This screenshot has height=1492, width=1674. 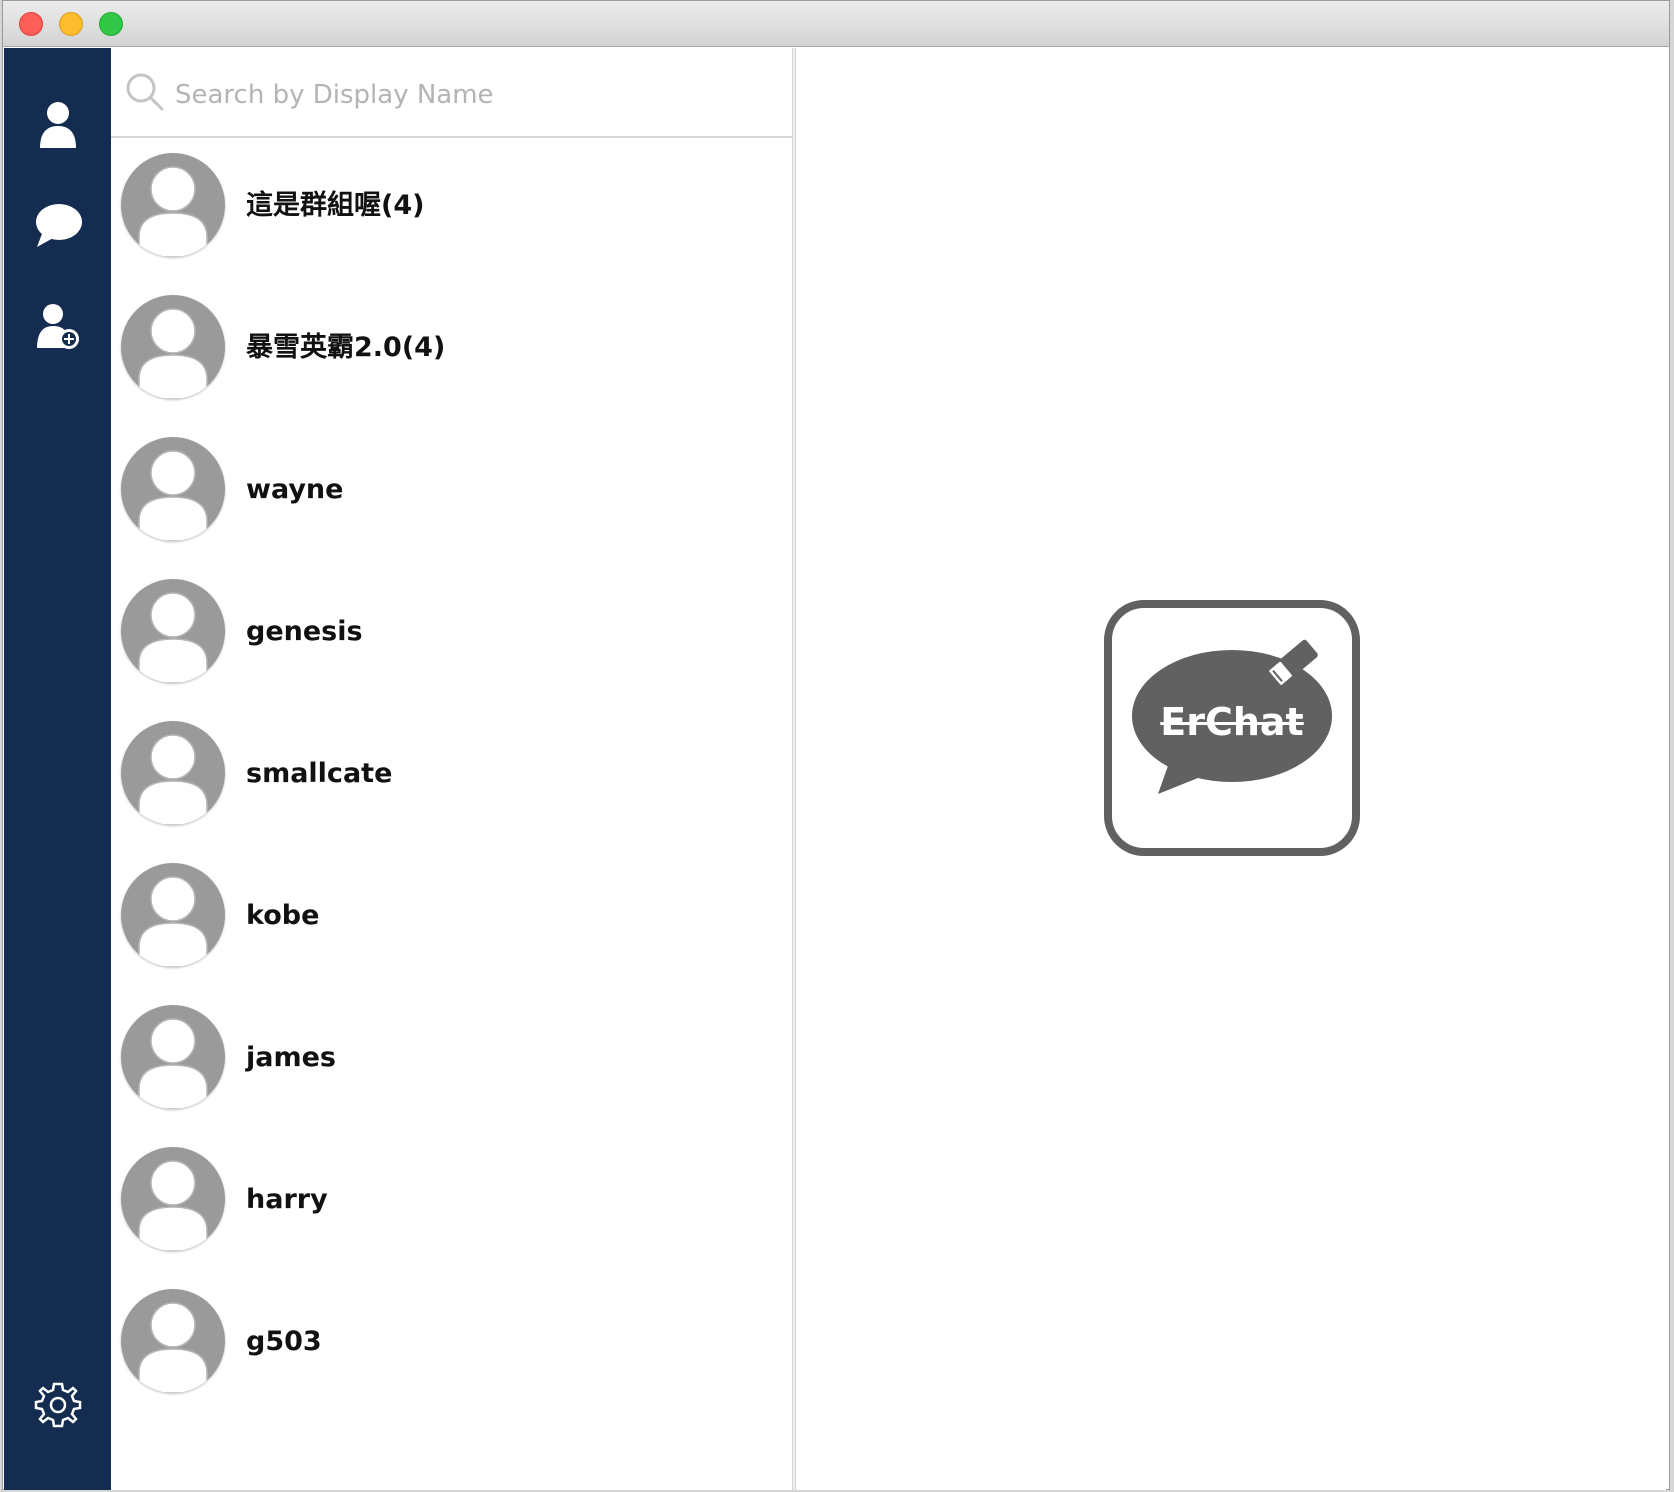 I want to click on list-item: kobe, so click(x=451, y=921).